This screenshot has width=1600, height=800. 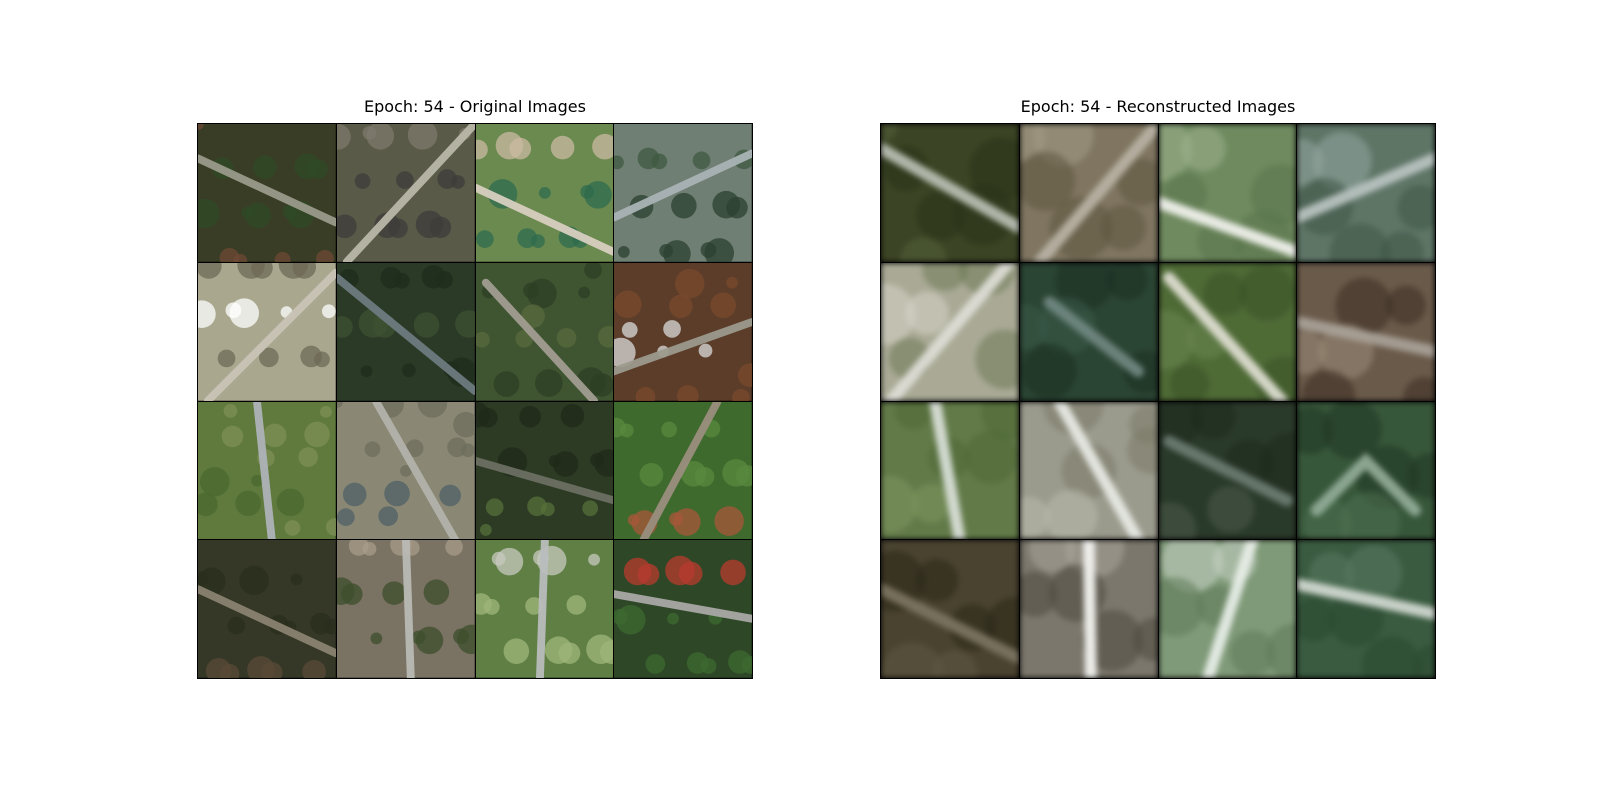 I want to click on reconstructed-panel-title: Epoch: 54 - Reconstructed Images, so click(x=1158, y=106).